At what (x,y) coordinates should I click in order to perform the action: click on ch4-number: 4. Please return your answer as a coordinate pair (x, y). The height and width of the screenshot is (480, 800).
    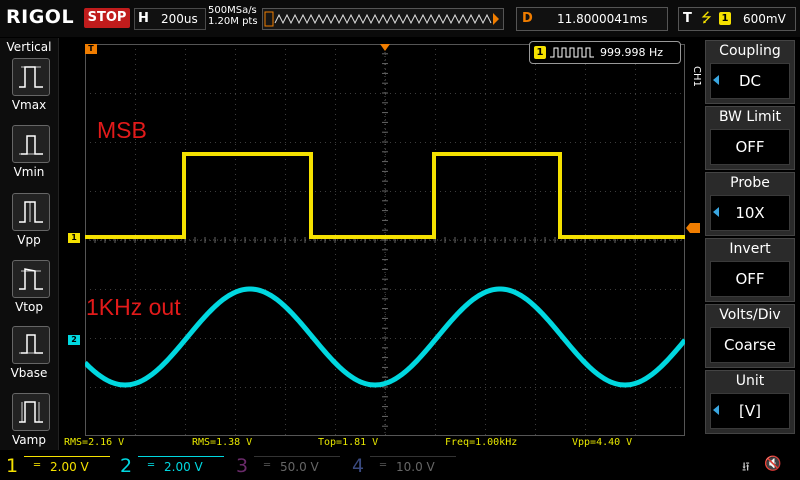
    Looking at the image, I should click on (358, 466).